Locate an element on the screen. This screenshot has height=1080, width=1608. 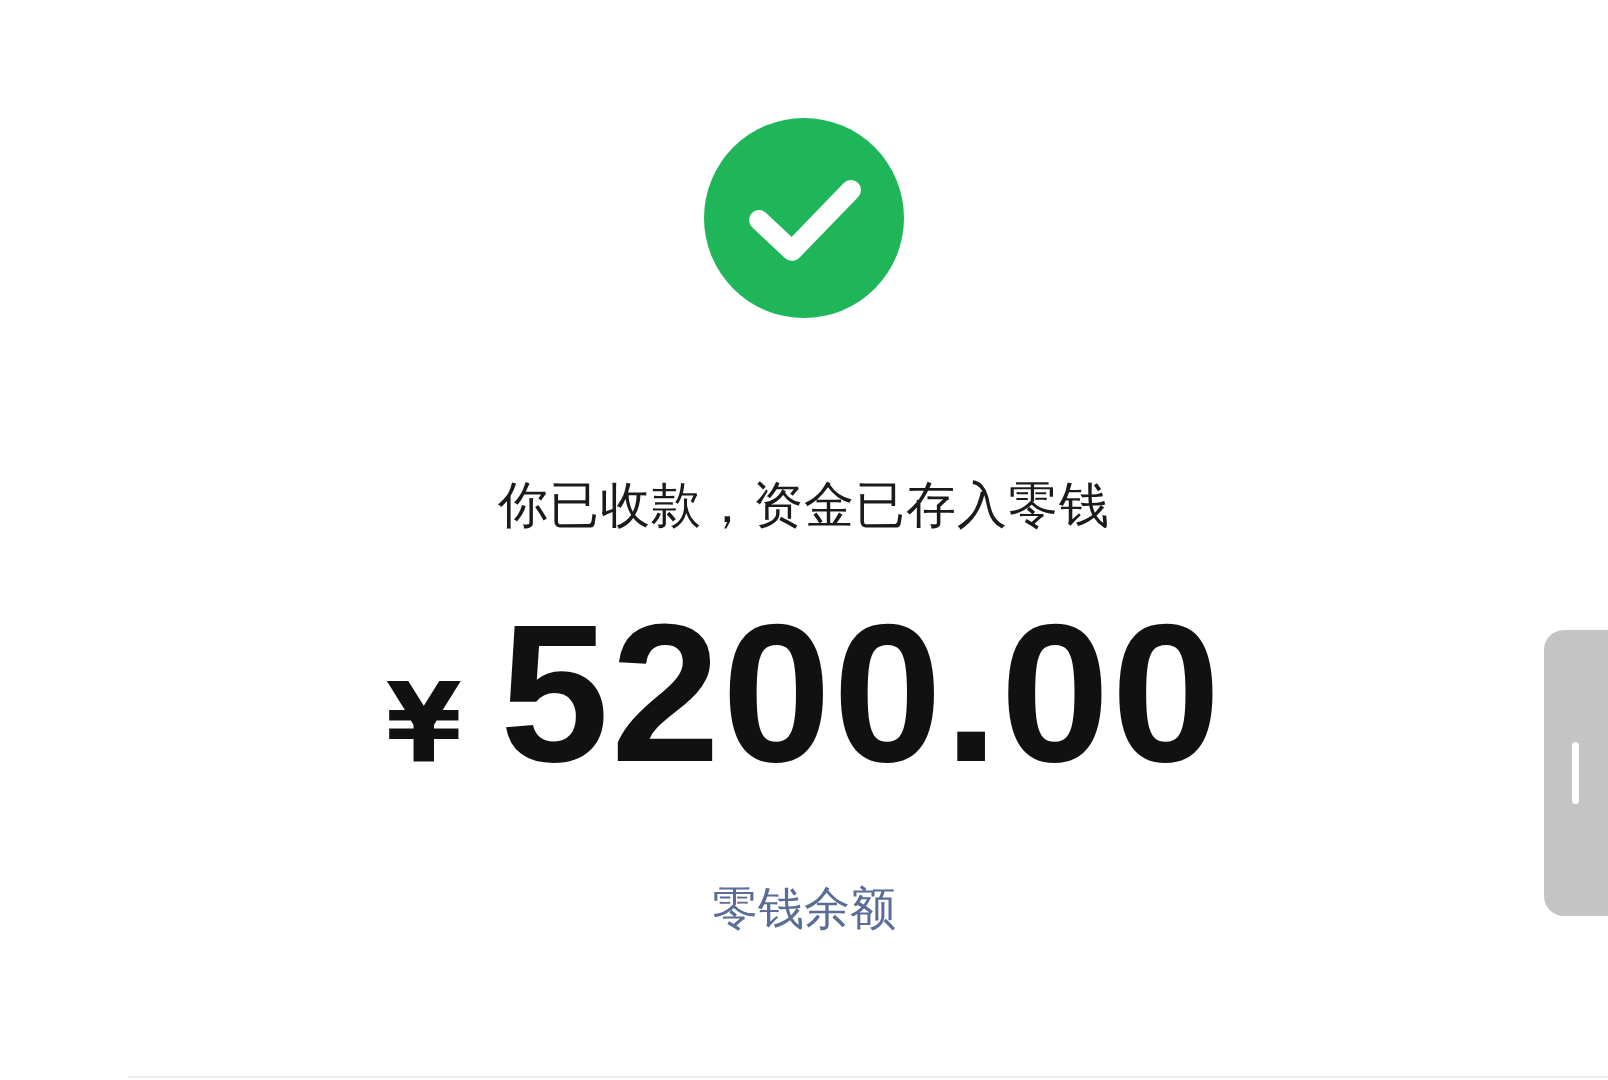
side-drag-handle is located at coordinates (1576, 773).